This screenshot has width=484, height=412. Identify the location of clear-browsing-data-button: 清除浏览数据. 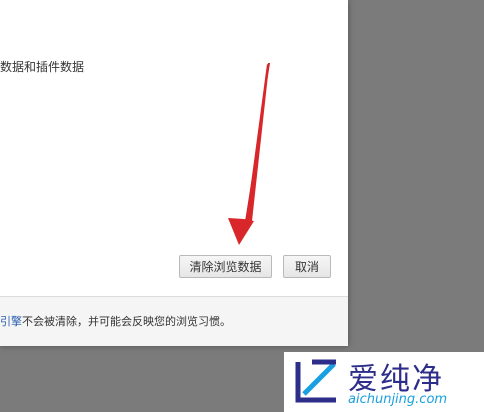
(225, 266).